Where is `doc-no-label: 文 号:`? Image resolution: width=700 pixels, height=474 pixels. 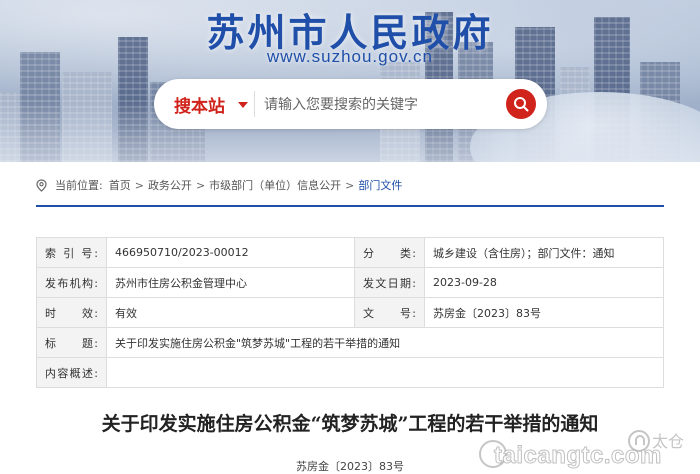 doc-no-label: 文 号: is located at coordinates (389, 312).